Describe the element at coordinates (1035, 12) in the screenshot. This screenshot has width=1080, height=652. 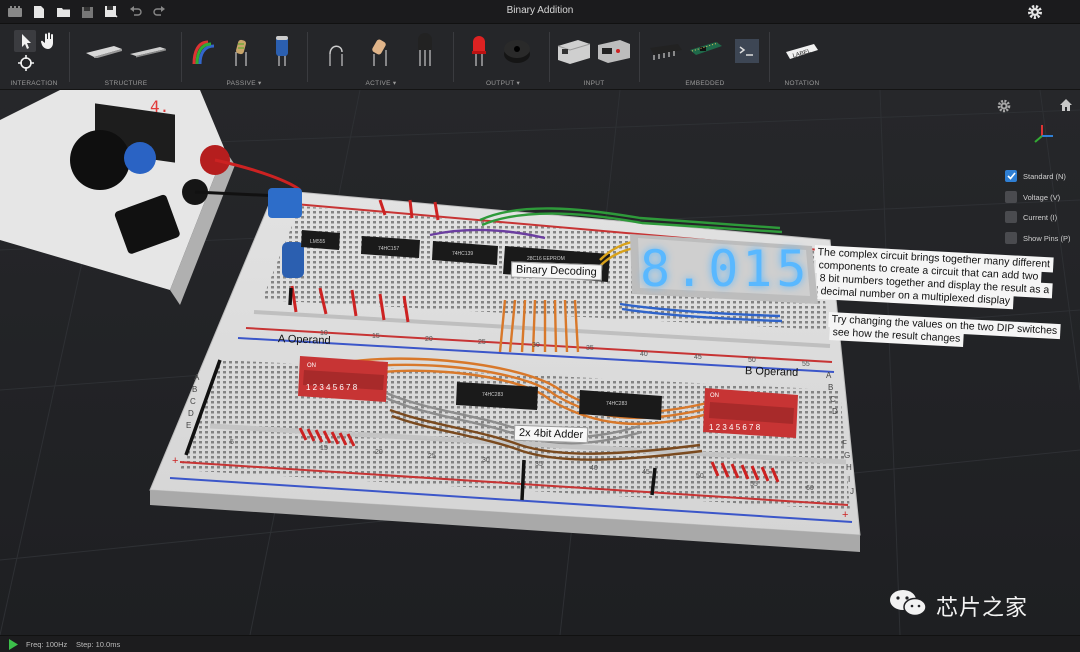
I see `settings-gear-icon` at that location.